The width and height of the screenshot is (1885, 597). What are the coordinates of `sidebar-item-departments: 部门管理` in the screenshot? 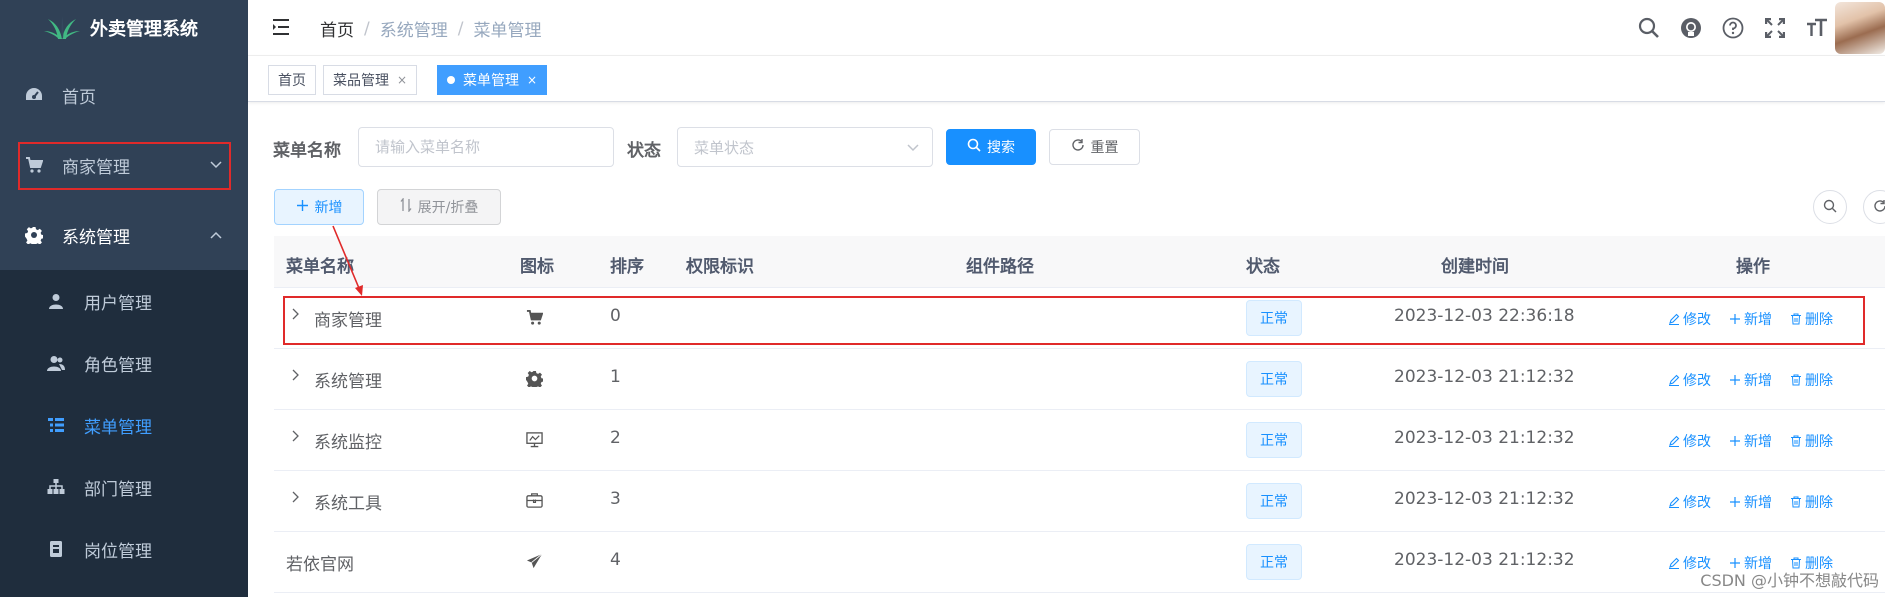 It's located at (124, 487).